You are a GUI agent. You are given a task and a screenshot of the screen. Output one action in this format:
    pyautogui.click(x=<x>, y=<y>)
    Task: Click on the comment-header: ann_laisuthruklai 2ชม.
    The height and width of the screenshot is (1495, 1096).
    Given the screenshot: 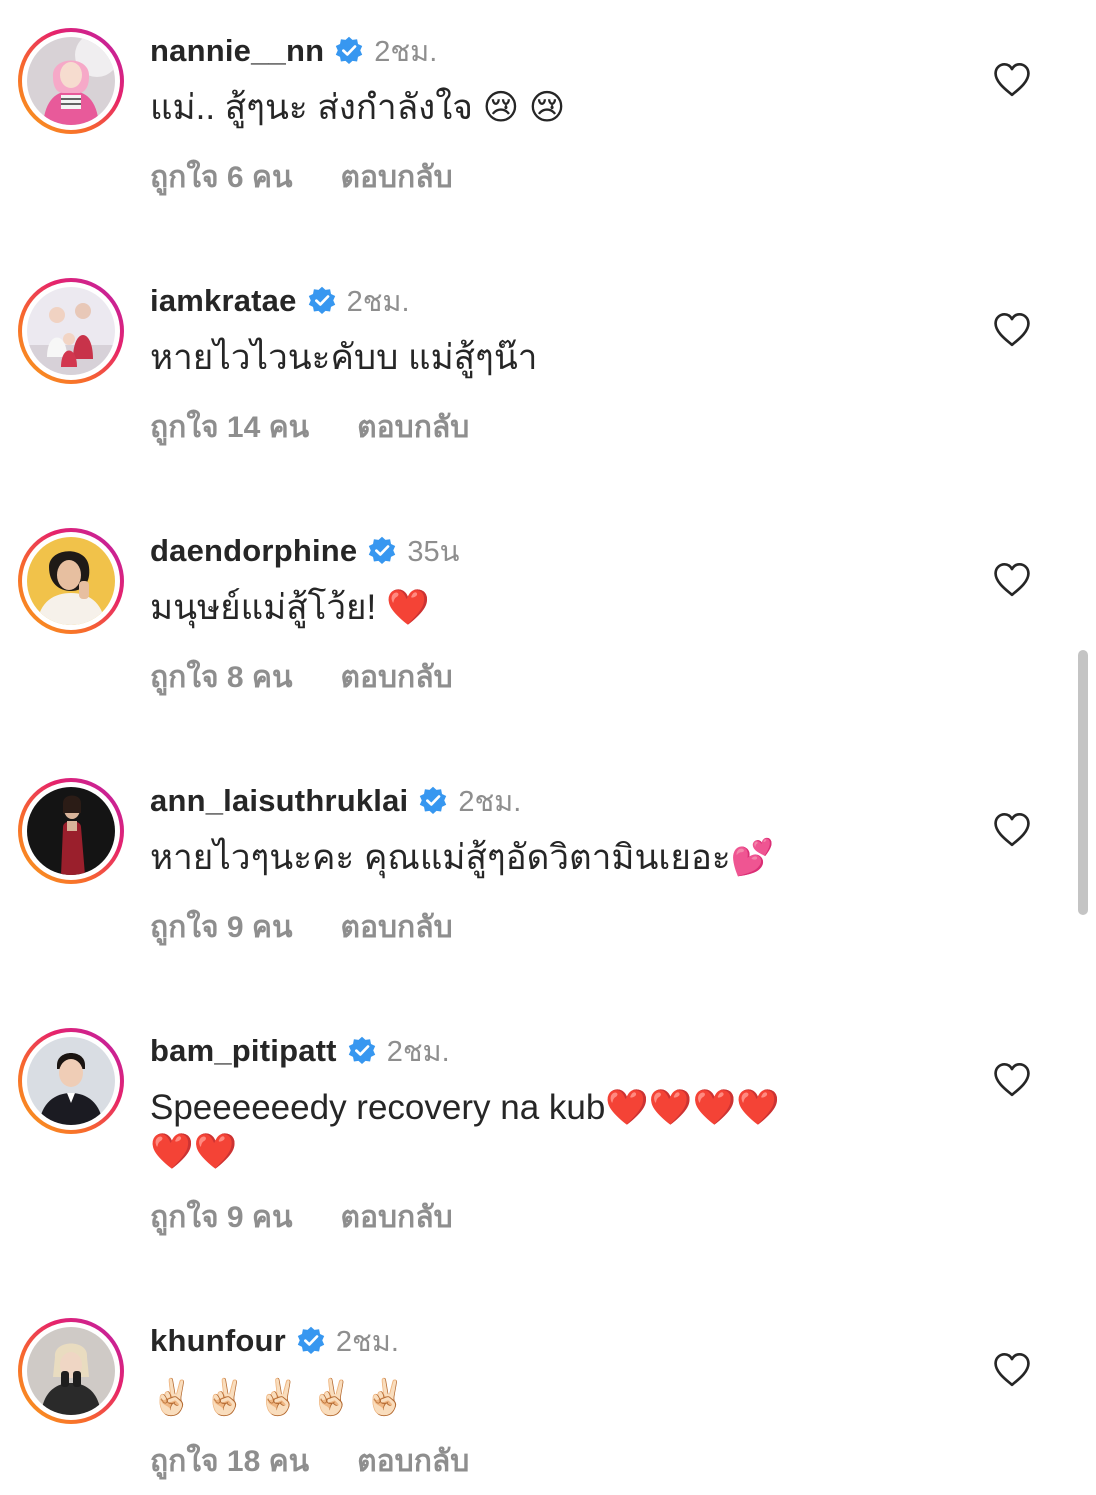 What is the action you would take?
    pyautogui.click(x=335, y=801)
    